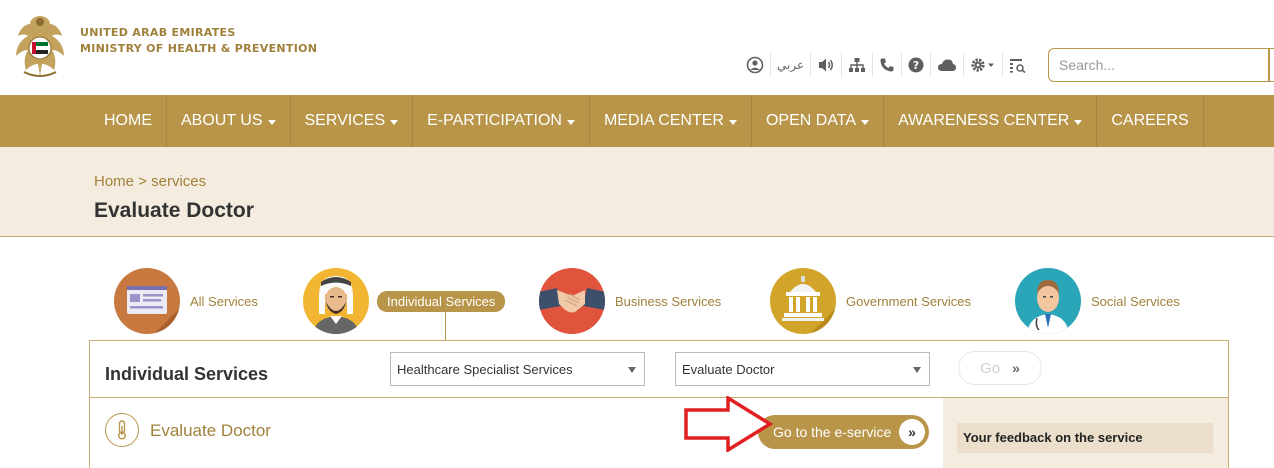  What do you see at coordinates (445, 325) in the screenshot?
I see `active-category-connector` at bounding box center [445, 325].